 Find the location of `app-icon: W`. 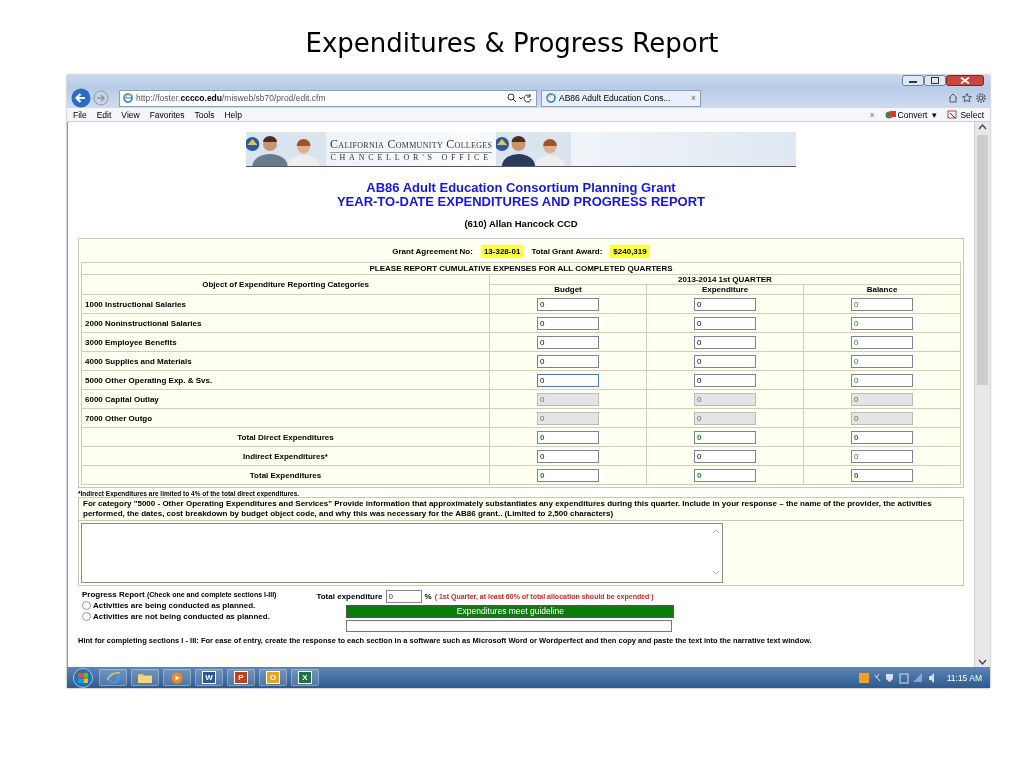

app-icon: W is located at coordinates (209, 677).